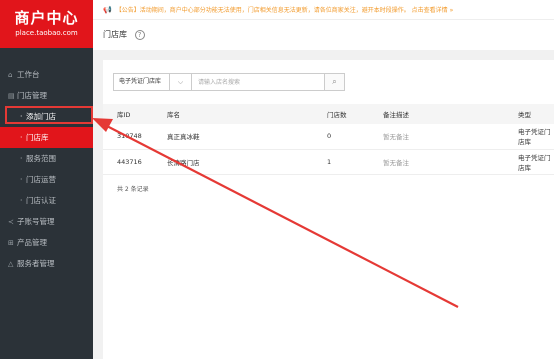 The height and width of the screenshot is (359, 554). I want to click on home-icon: ⌂, so click(10, 75).